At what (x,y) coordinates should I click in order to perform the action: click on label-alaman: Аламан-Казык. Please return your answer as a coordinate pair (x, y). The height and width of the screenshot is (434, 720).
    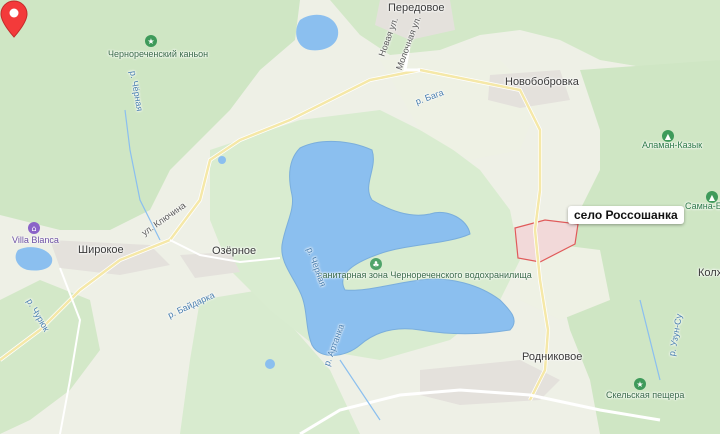
    Looking at the image, I should click on (672, 145).